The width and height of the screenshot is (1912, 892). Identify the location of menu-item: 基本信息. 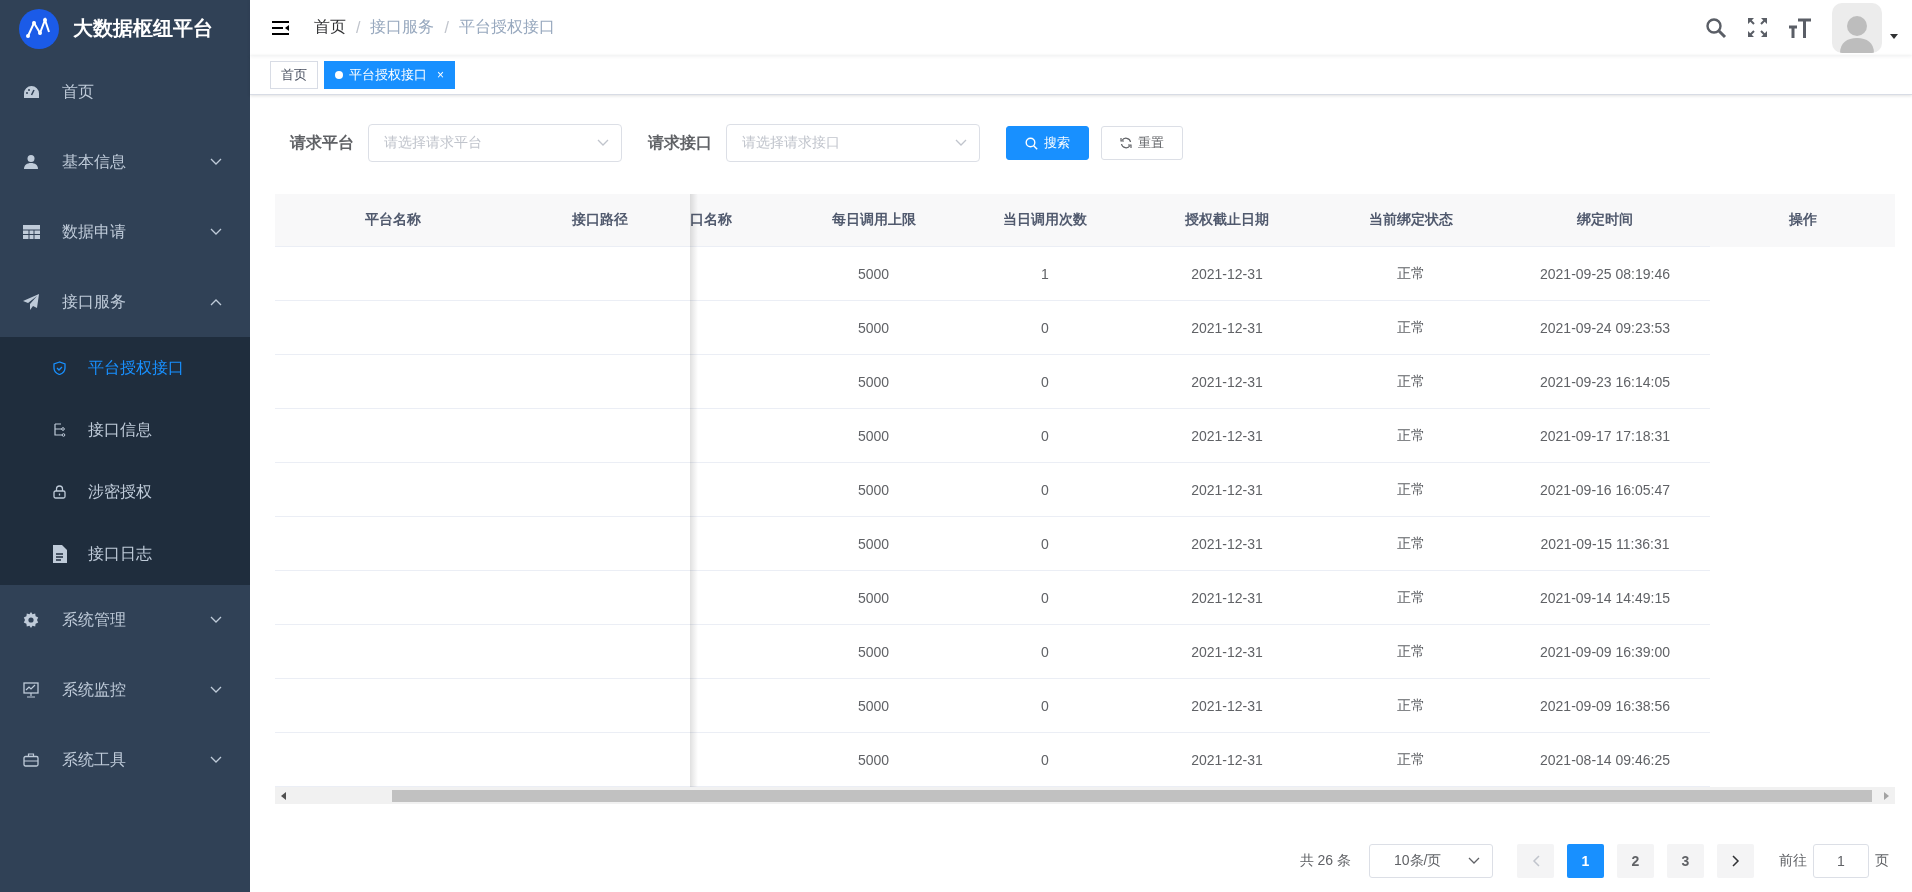
(125, 162).